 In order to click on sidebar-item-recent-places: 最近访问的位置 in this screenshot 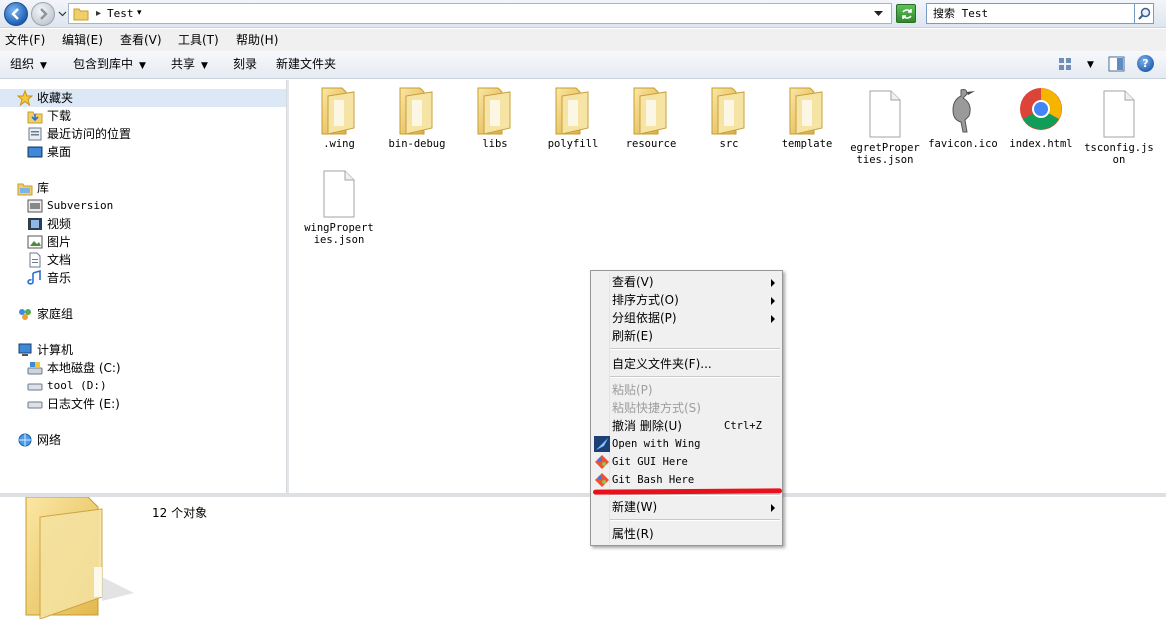, I will do `click(152, 134)`.